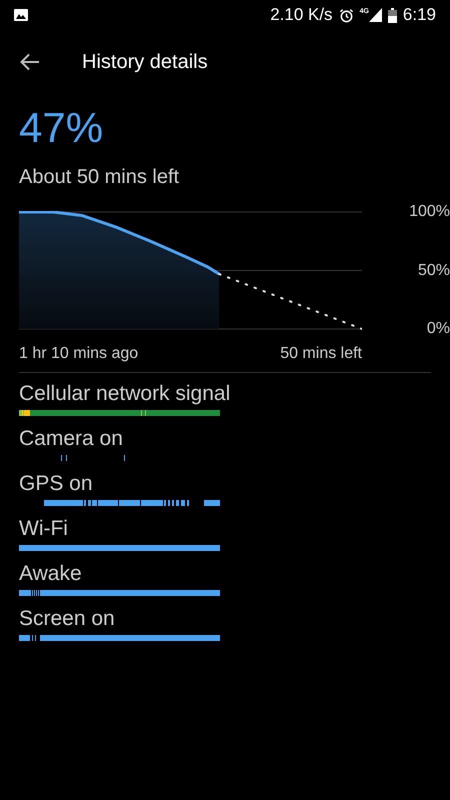 This screenshot has height=800, width=450. I want to click on axis-label: 100%, so click(429, 212).